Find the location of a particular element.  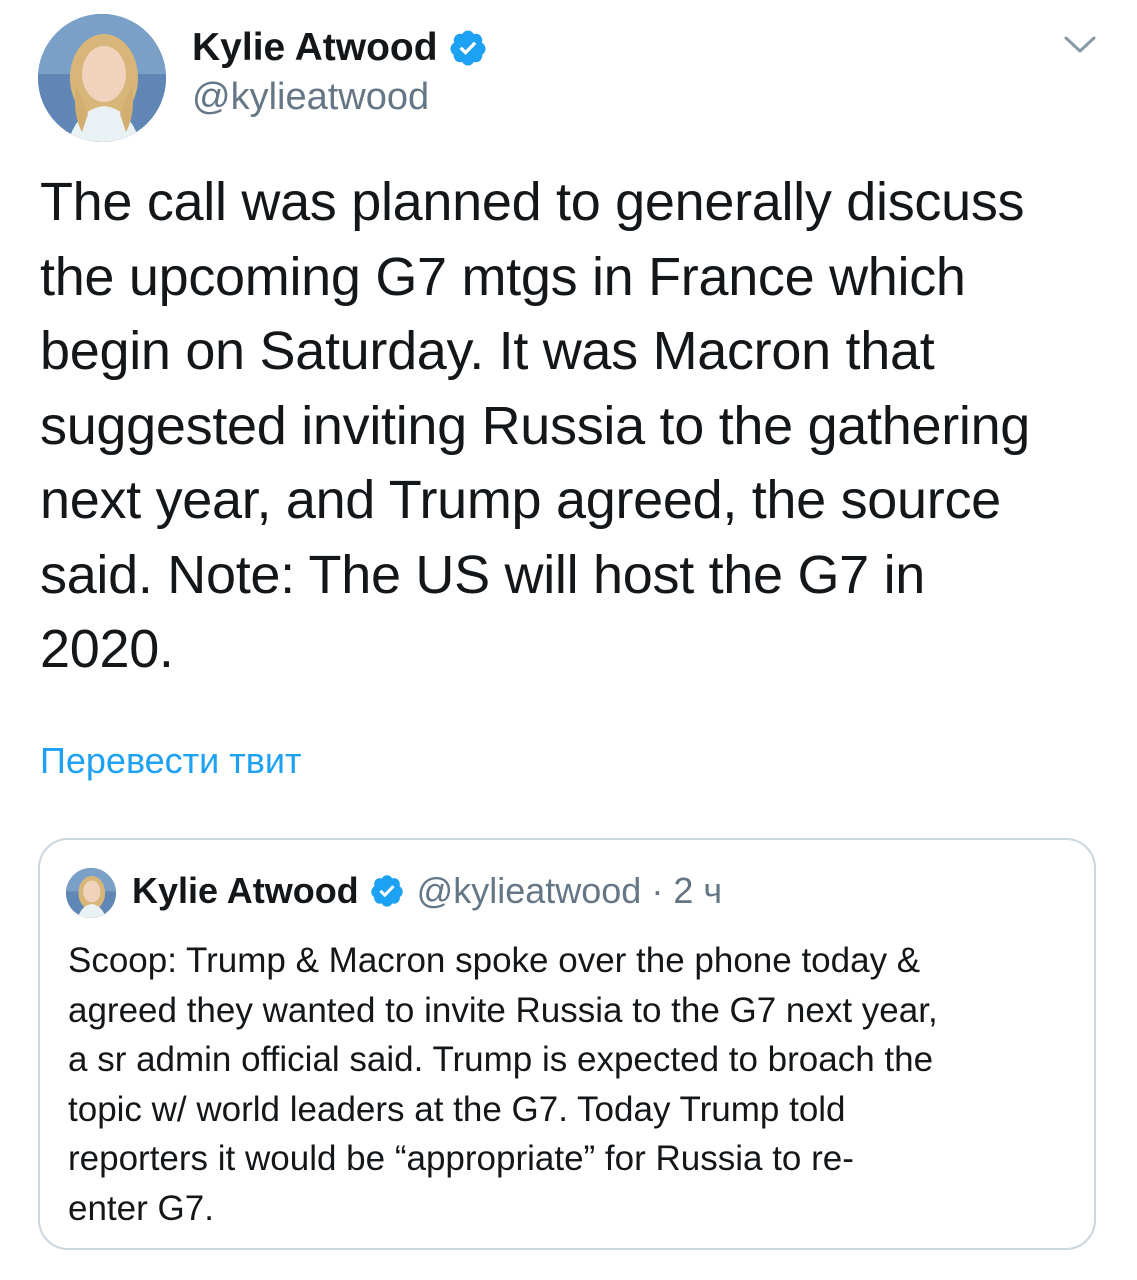

quoted-tweet-header: Kylie Atwood @kylieatwood · 2 ч is located at coordinates (427, 891).